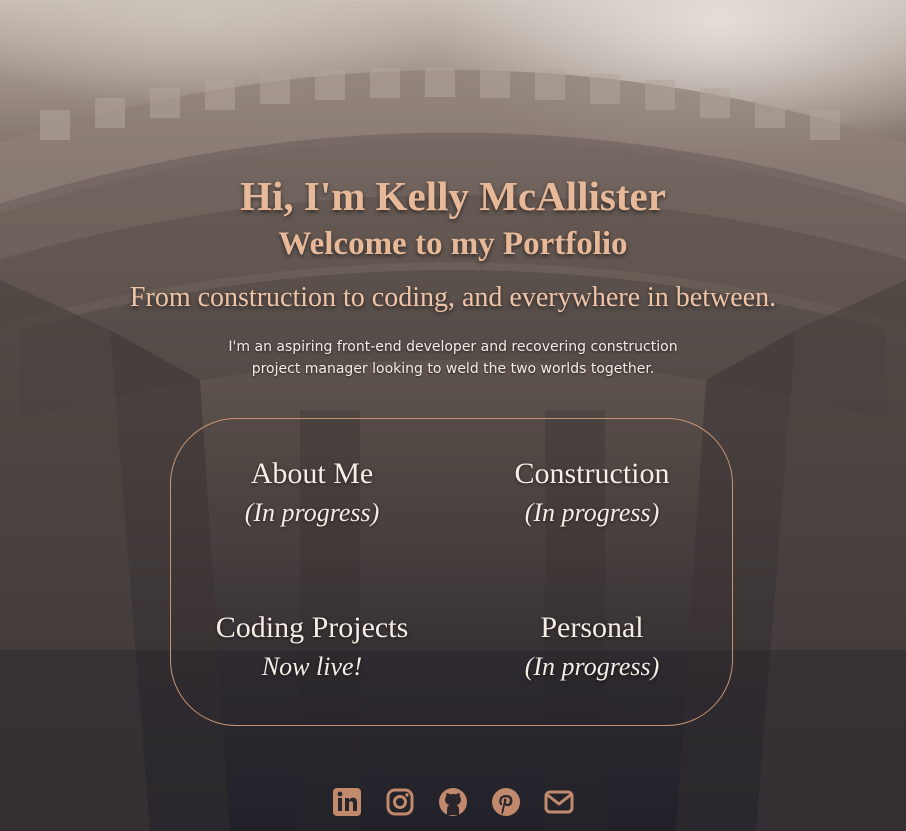  I want to click on nav-label: About Me, so click(312, 473).